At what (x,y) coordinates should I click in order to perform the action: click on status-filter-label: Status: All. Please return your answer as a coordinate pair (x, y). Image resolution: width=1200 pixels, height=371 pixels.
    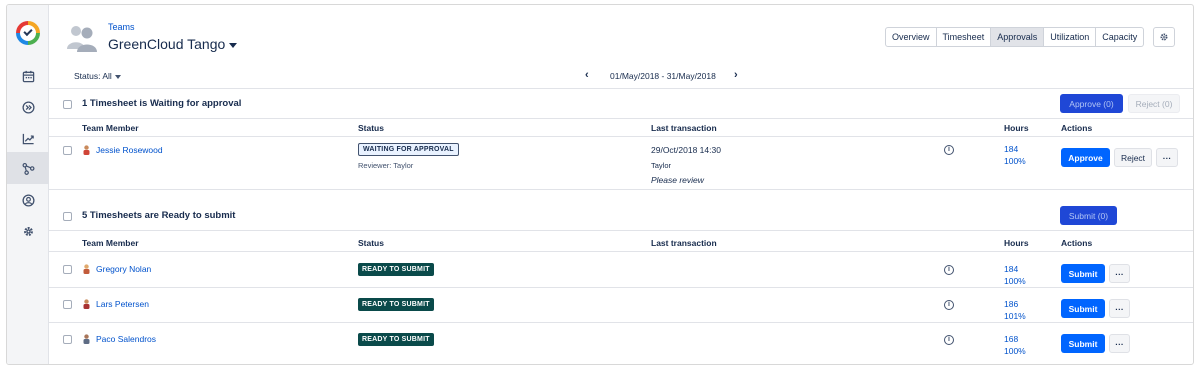
    Looking at the image, I should click on (93, 76).